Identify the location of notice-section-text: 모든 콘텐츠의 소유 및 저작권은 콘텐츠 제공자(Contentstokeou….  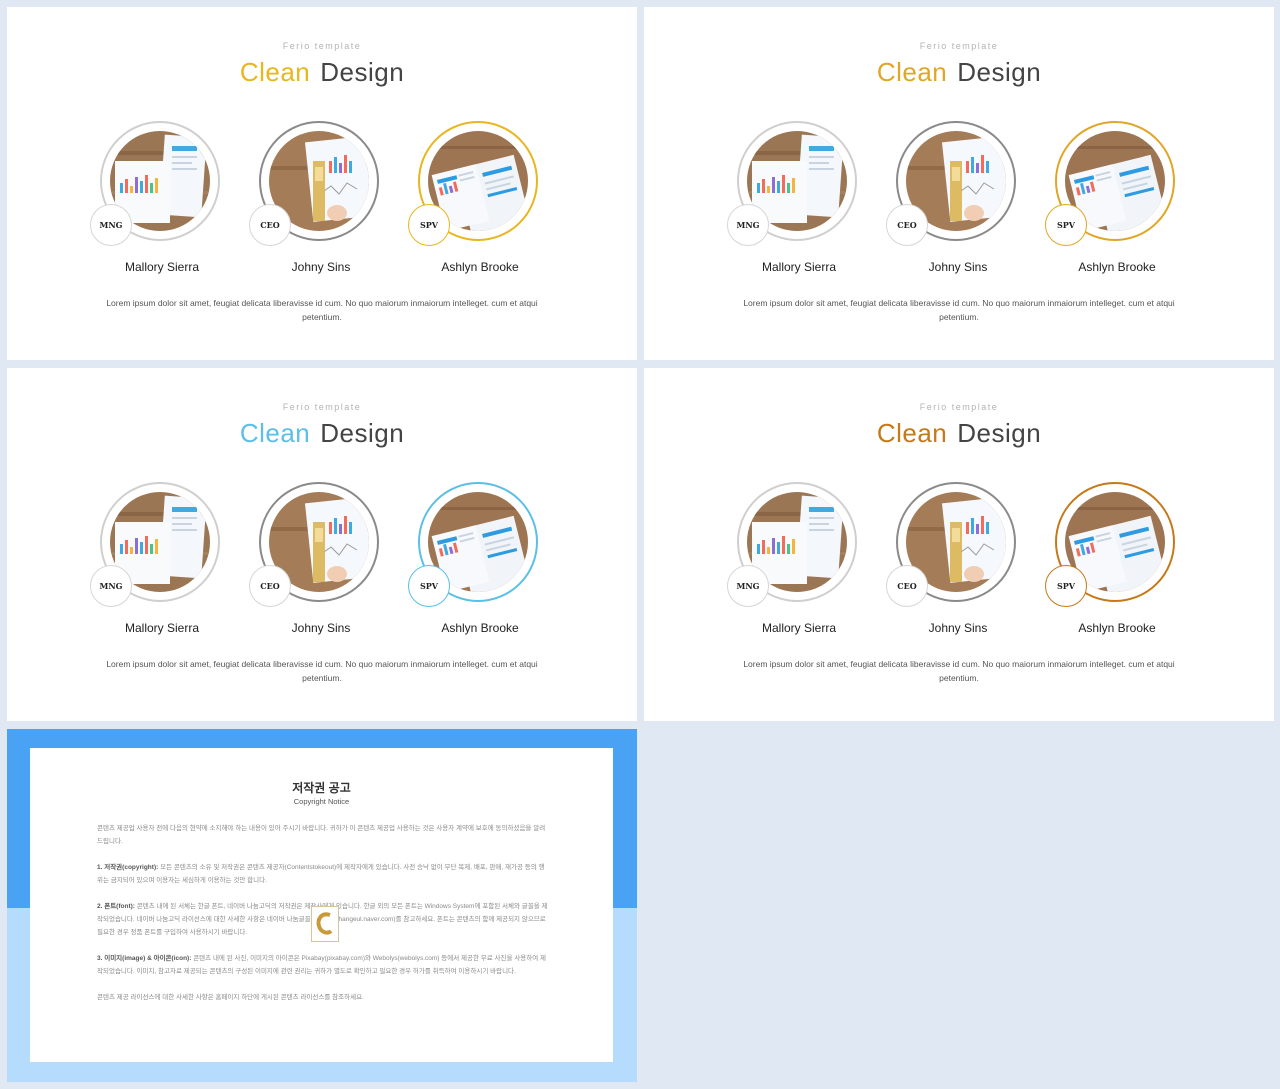
(321, 874).